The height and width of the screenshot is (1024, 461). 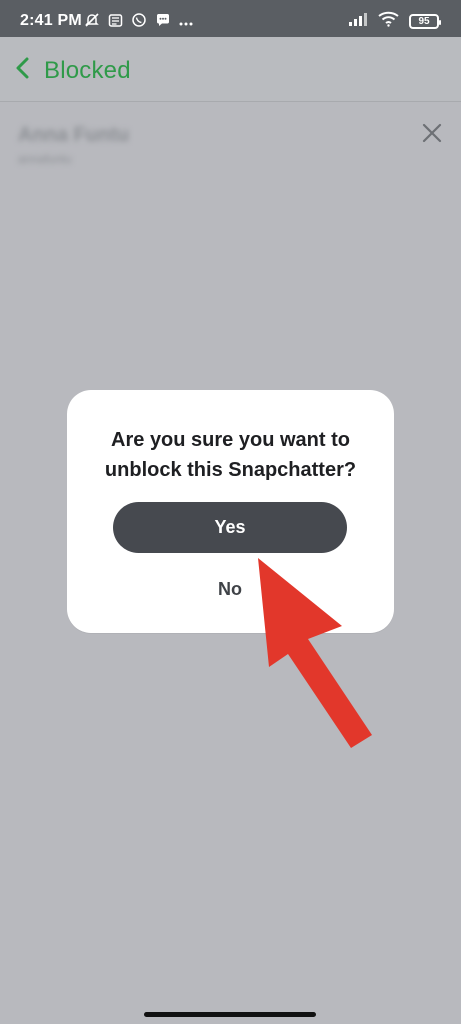 I want to click on close-icon, so click(x=432, y=133).